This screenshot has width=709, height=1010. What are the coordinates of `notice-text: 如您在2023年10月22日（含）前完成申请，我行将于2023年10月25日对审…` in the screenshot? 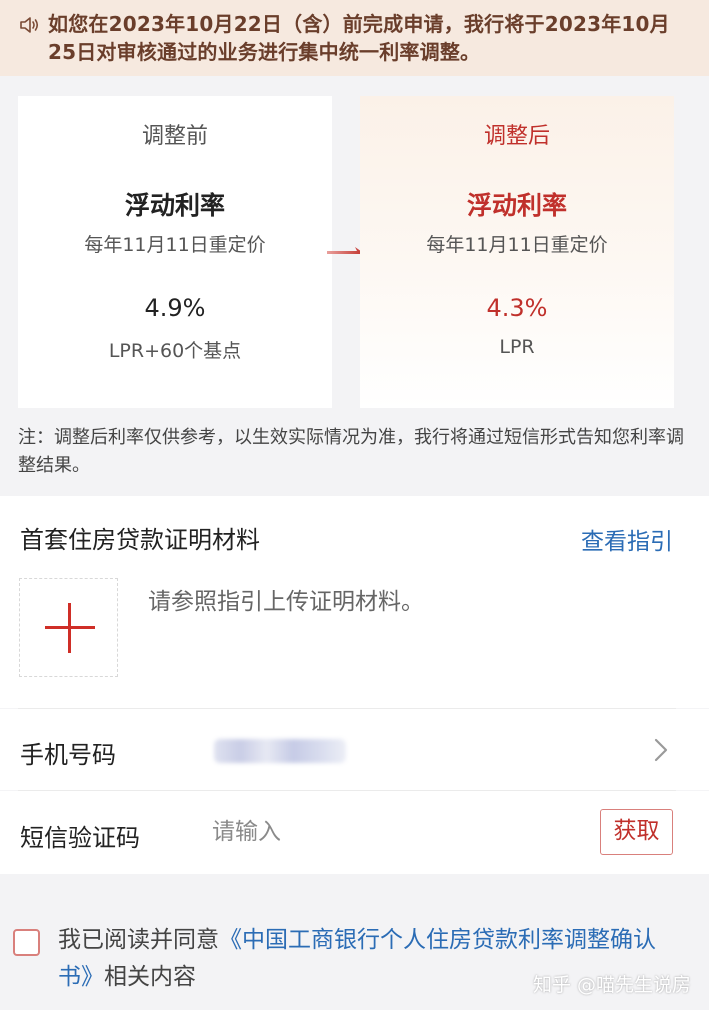 It's located at (359, 38).